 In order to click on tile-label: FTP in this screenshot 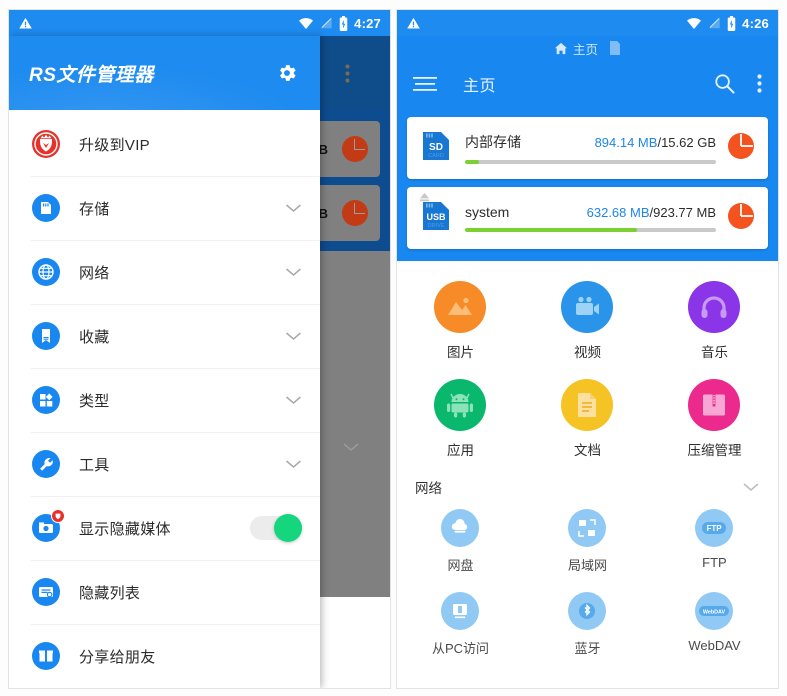, I will do `click(714, 562)`.